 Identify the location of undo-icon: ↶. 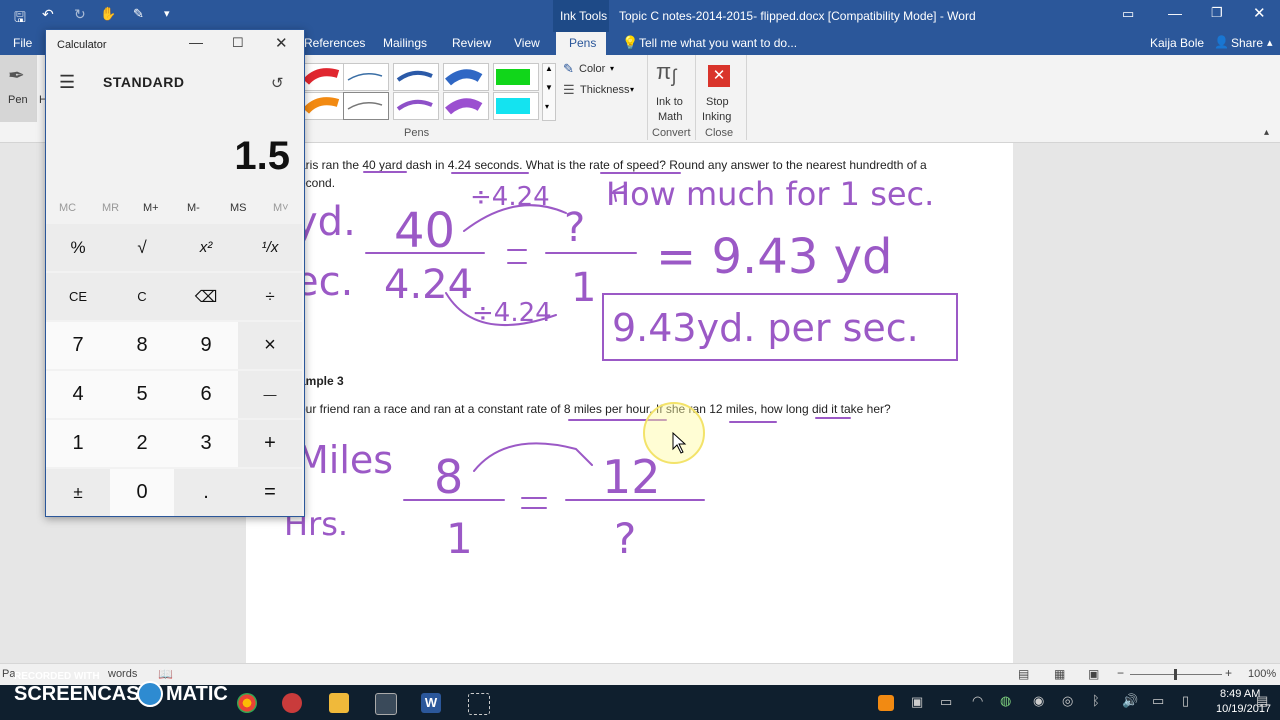
(48, 14).